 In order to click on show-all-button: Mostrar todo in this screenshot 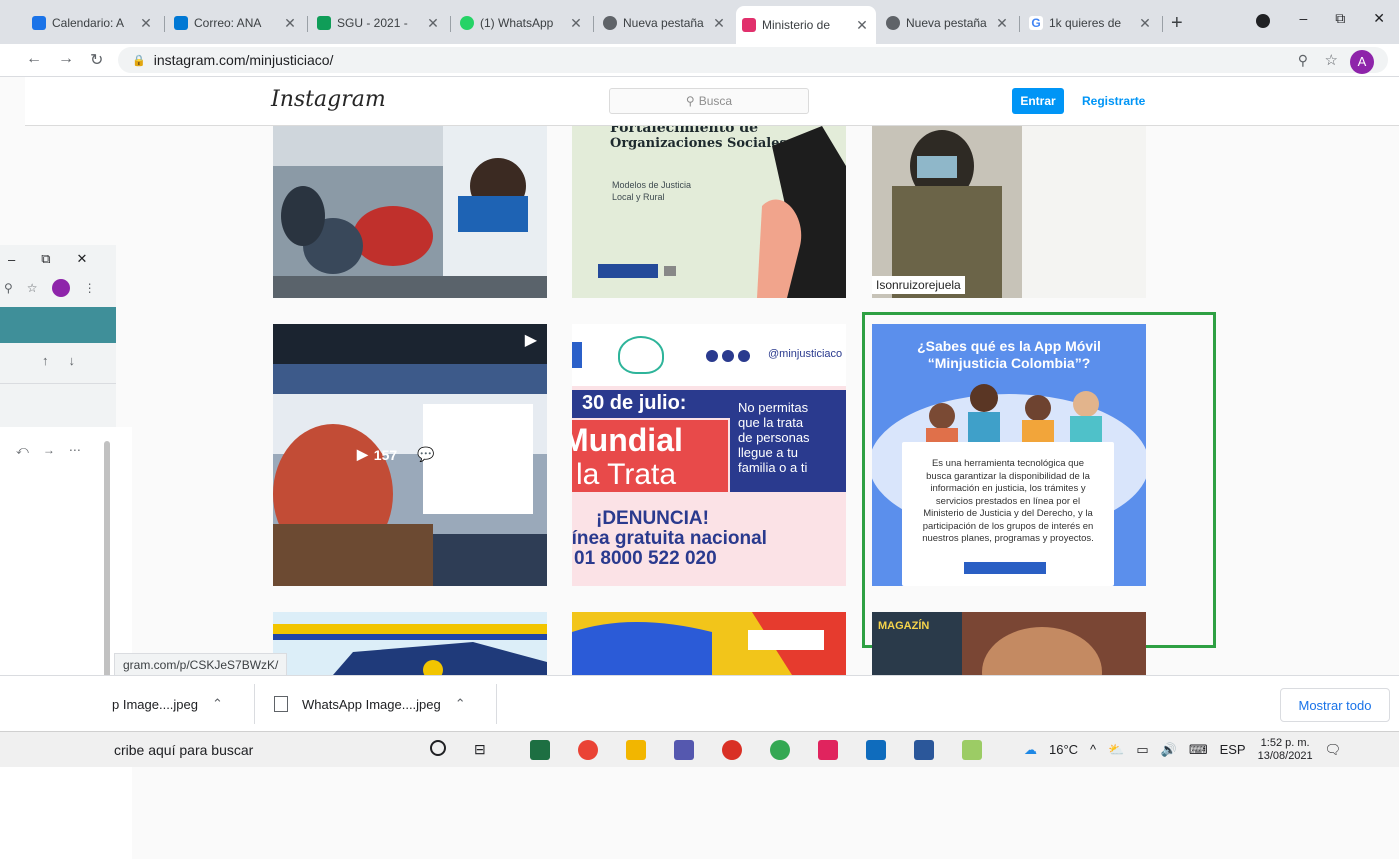, I will do `click(1335, 705)`.